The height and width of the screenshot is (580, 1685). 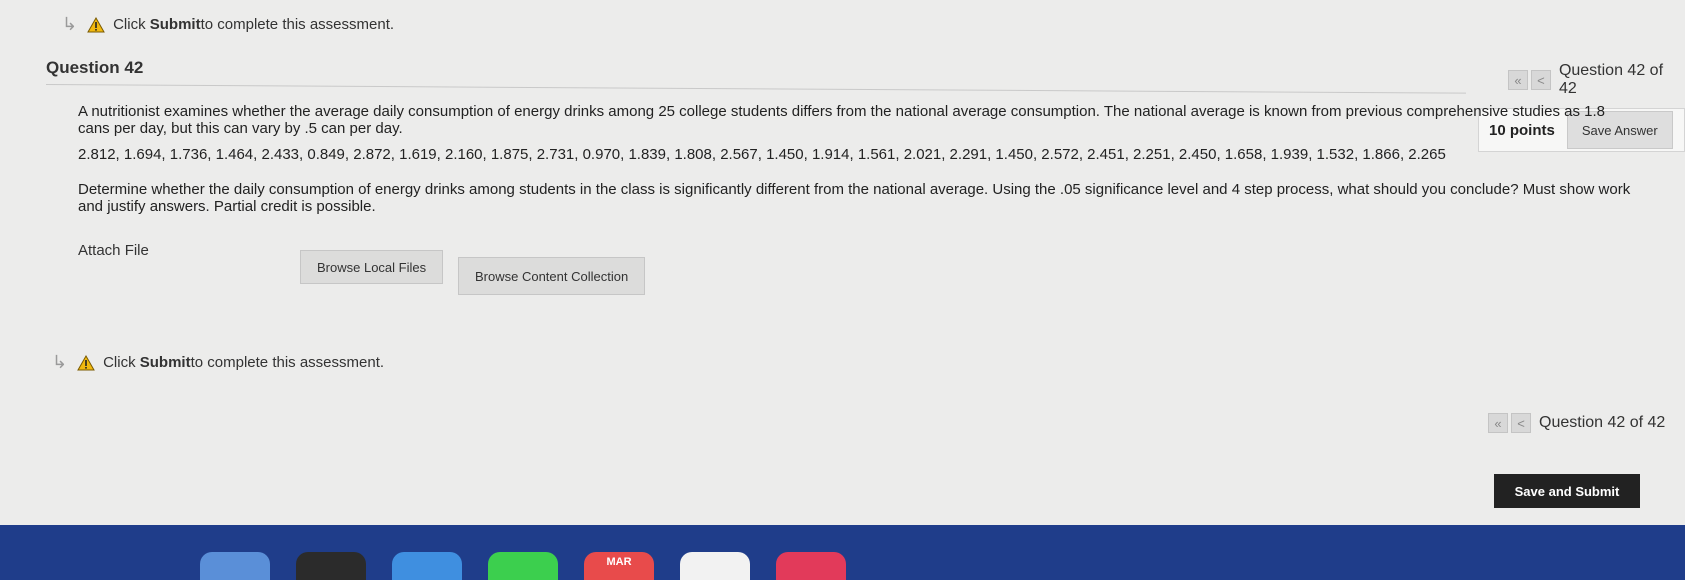 I want to click on browse-content-collection-button: Browse Content Collection, so click(x=552, y=276).